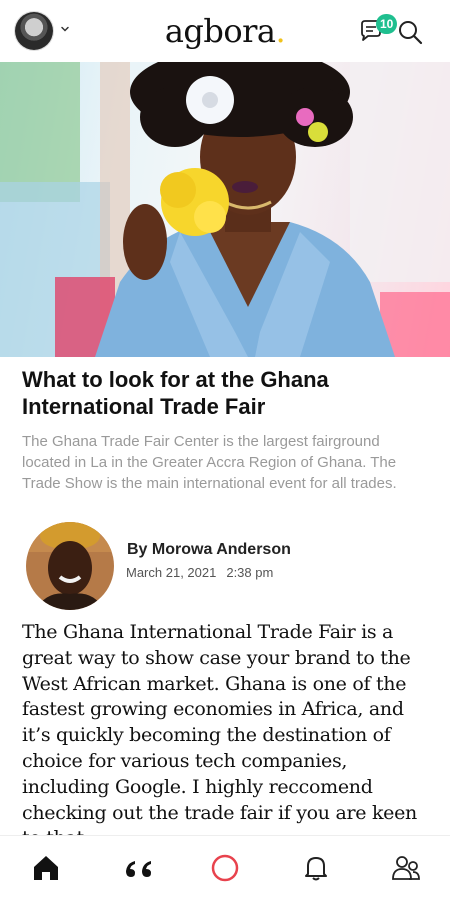 The image size is (450, 900). What do you see at coordinates (70, 566) in the screenshot?
I see `author-avatar` at bounding box center [70, 566].